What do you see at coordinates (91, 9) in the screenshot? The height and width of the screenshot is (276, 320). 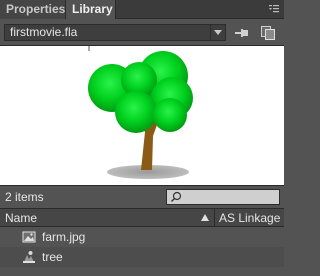 I see `tab-library: Library` at bounding box center [91, 9].